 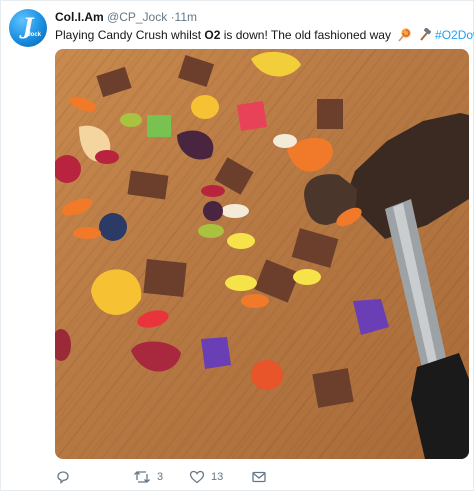 I want to click on tweet-text-bold: O2, so click(x=212, y=35).